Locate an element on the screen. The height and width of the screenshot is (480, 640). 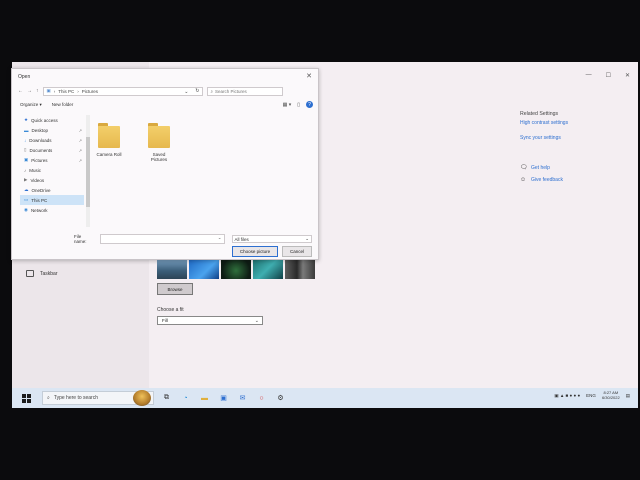
nav-item-label: OneDrive is located at coordinates (41, 190).